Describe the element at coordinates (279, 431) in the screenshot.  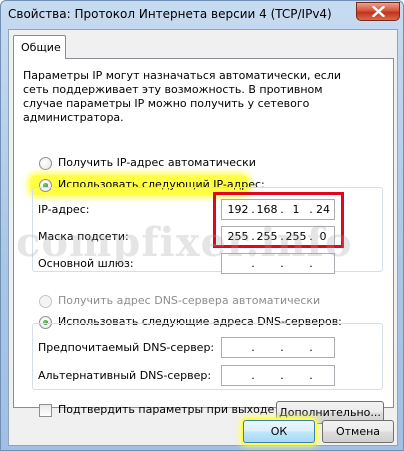
I see `ok-button: ОК` at that location.